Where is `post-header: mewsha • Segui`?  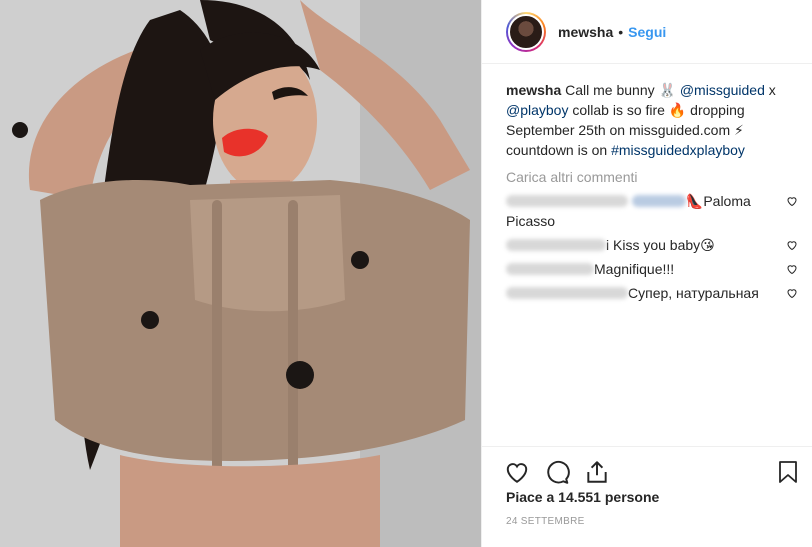 post-header: mewsha • Segui is located at coordinates (647, 32).